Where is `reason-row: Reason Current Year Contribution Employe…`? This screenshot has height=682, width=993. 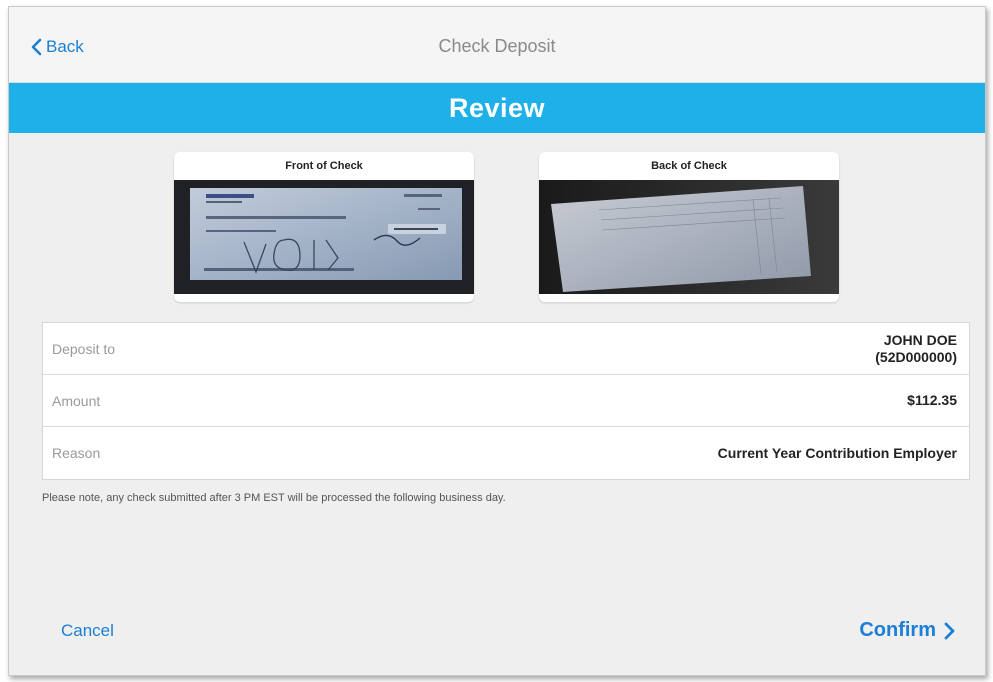
reason-row: Reason Current Year Contribution Employe… is located at coordinates (506, 453).